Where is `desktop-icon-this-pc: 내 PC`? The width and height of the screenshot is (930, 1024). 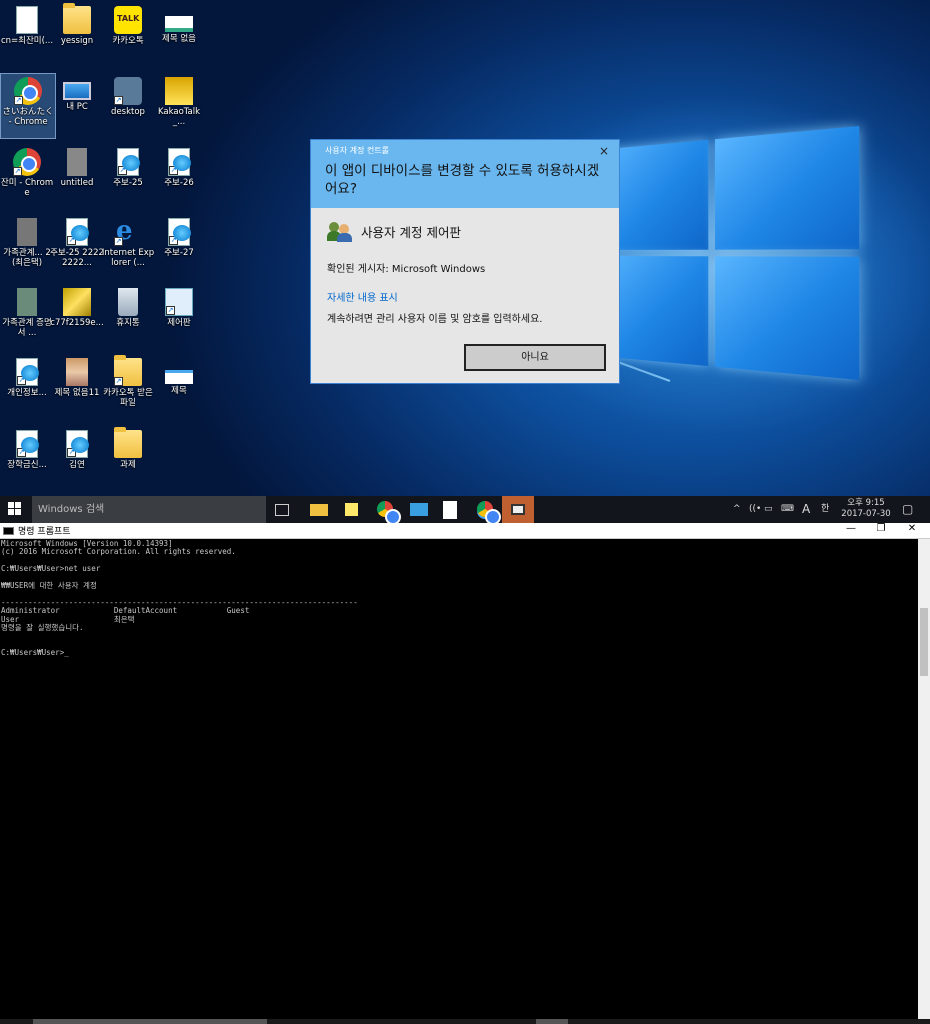
desktop-icon-this-pc: 내 PC is located at coordinates (77, 94).